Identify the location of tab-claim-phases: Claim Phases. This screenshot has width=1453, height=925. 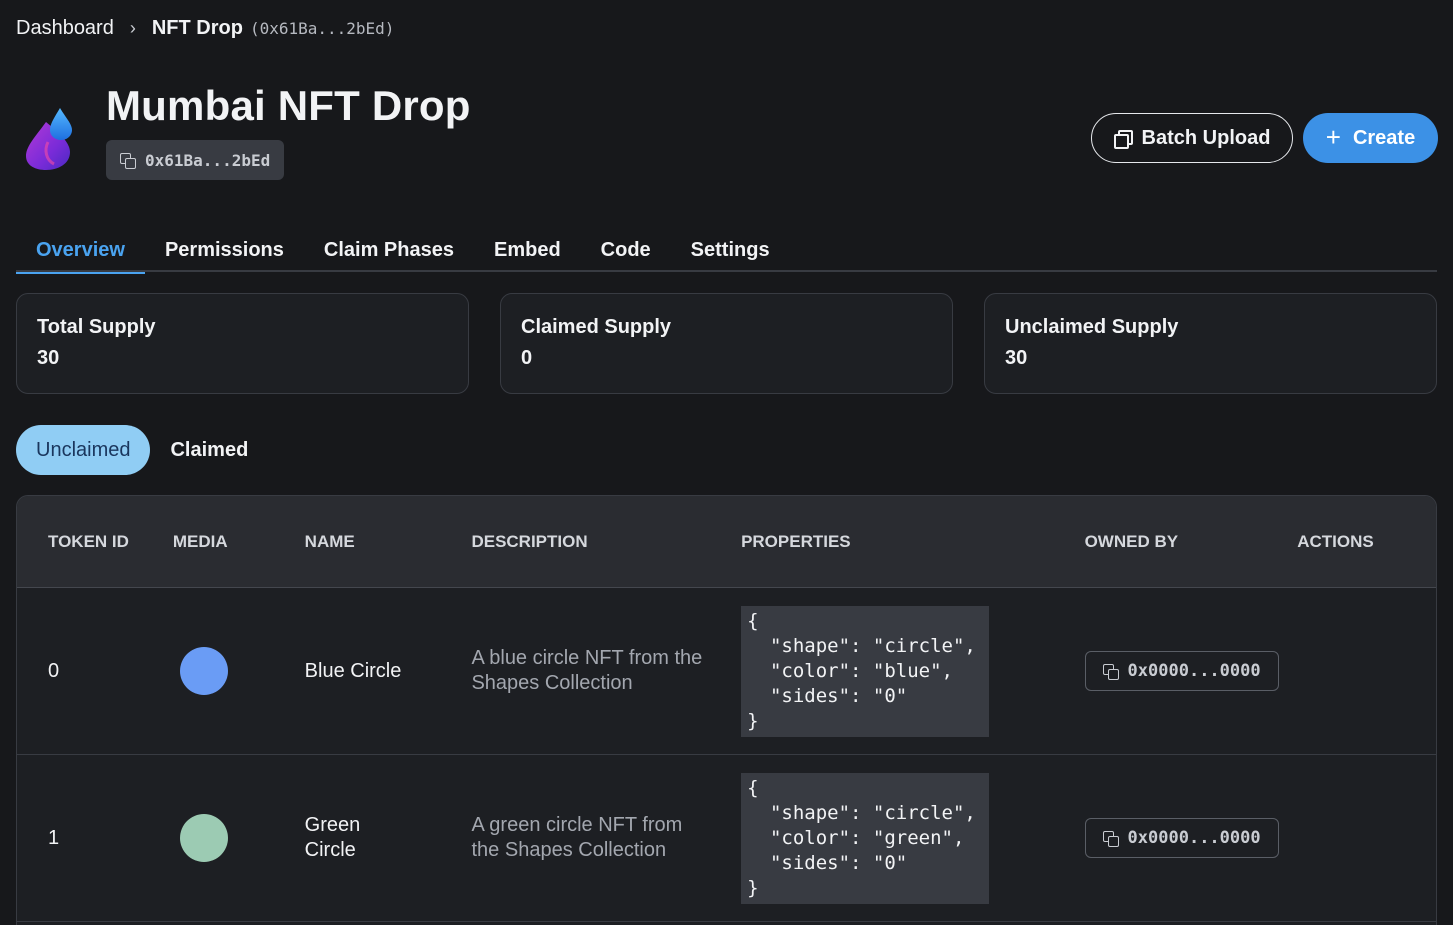
(389, 250).